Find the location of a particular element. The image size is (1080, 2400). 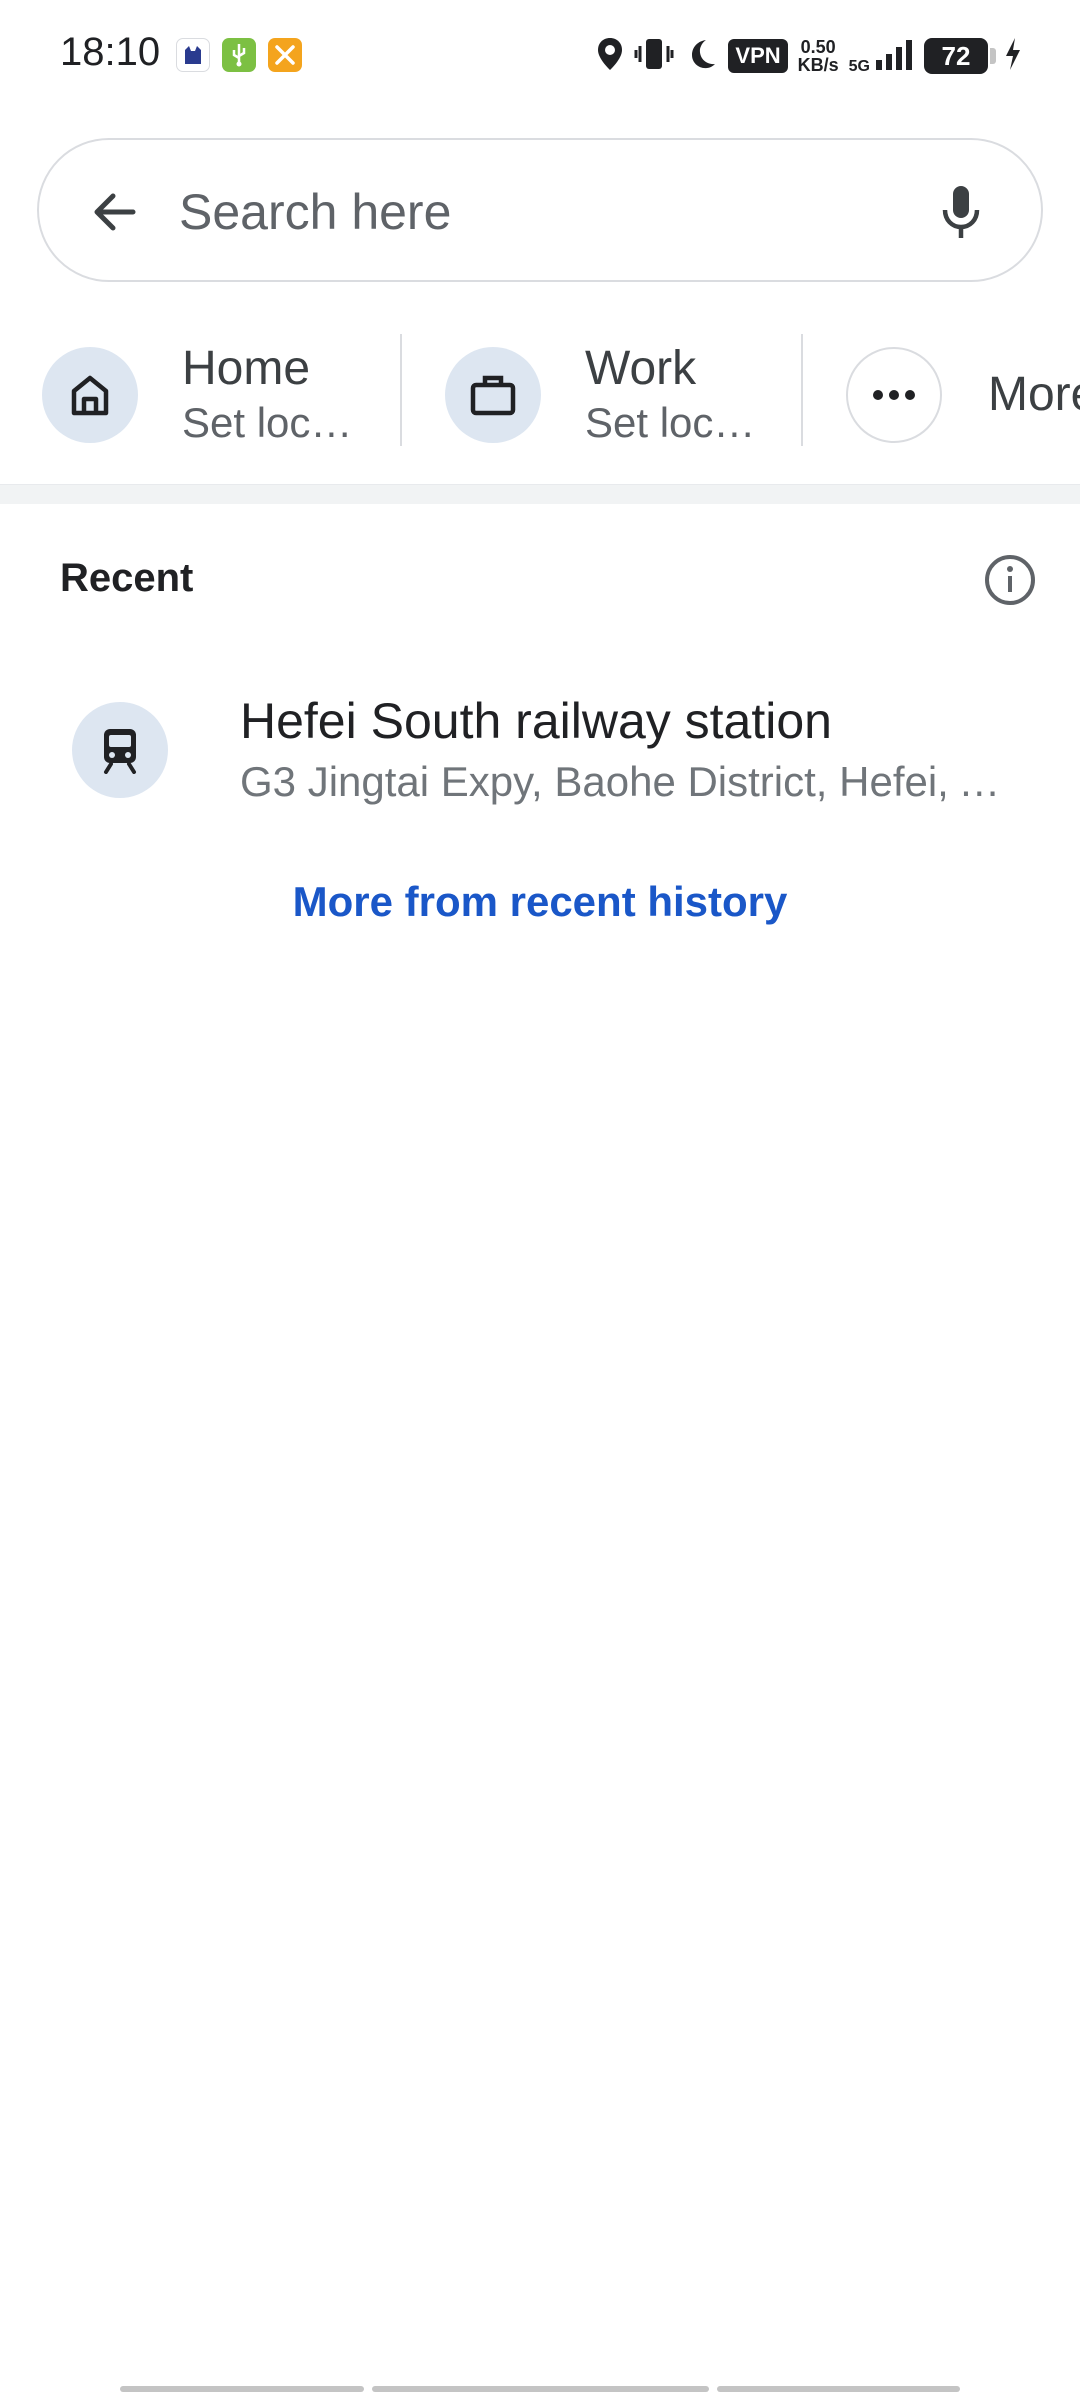

home-icon is located at coordinates (90, 395).